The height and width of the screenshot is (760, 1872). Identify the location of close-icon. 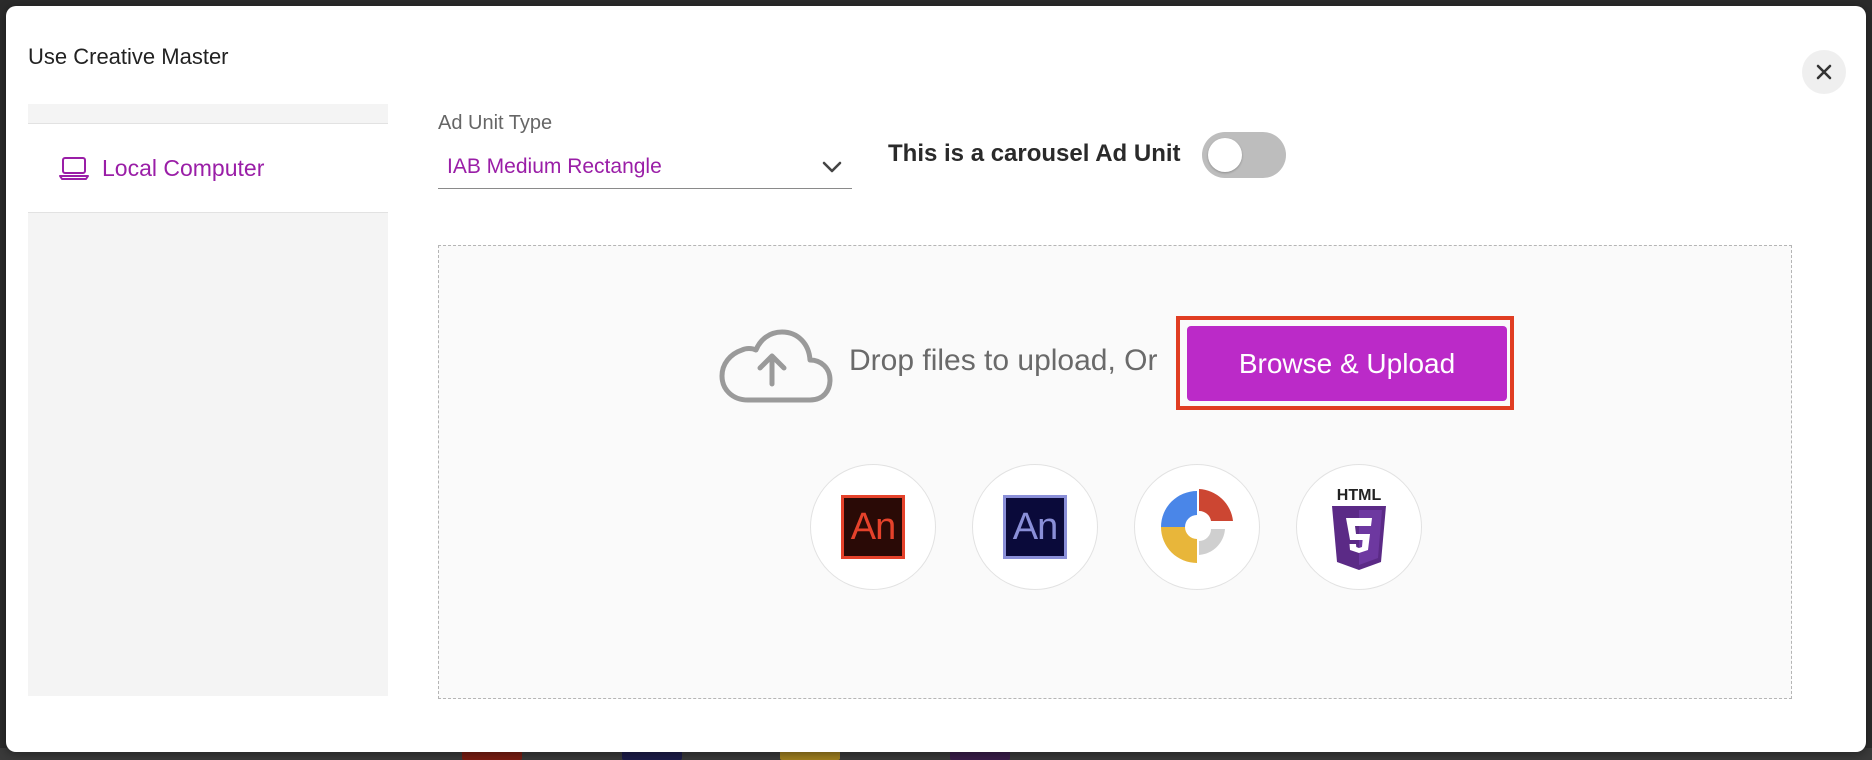
(1824, 72).